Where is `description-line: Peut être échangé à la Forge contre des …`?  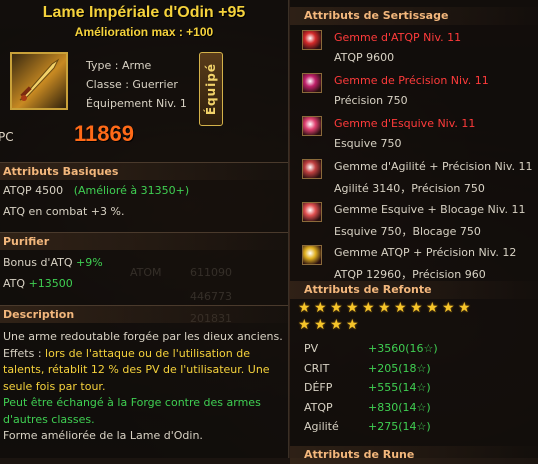
description-line: Peut être échangé à la Forge contre des … is located at coordinates (132, 402).